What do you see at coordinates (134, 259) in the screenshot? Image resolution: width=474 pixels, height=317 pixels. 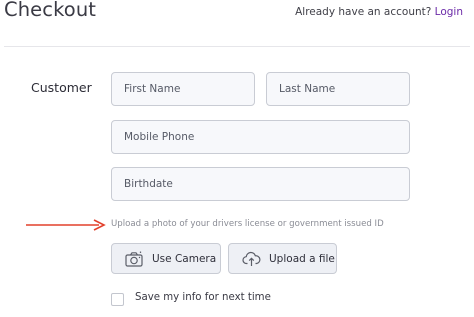 I see `camera-icon` at bounding box center [134, 259].